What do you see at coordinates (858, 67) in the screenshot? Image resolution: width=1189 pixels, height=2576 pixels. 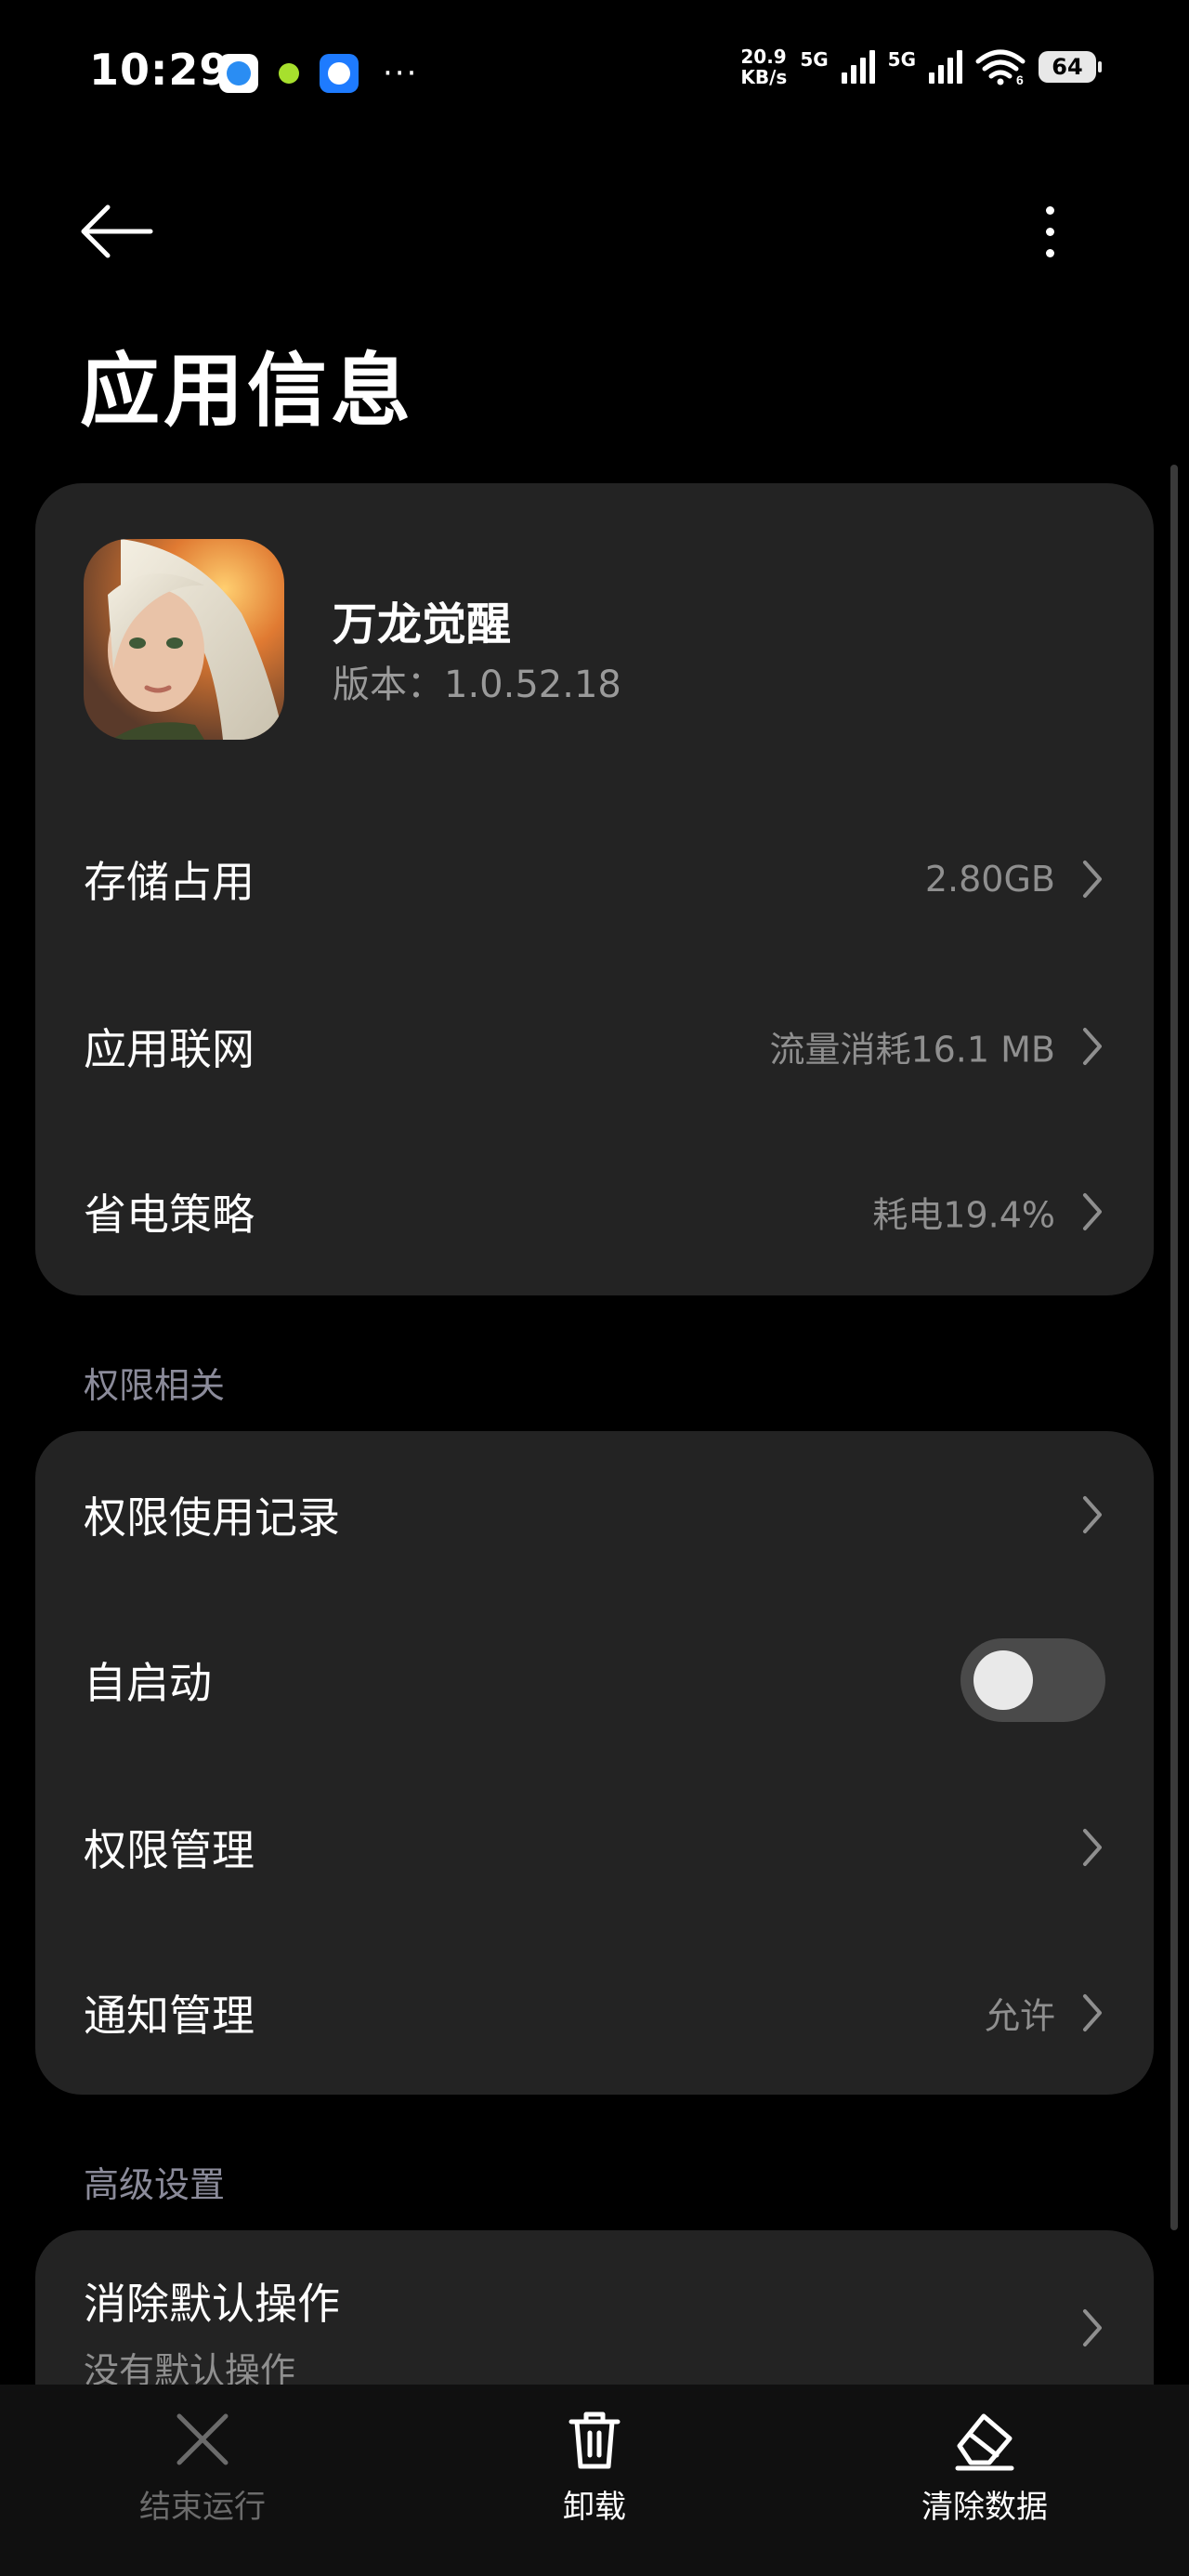 I see `cell-signal-icon` at bounding box center [858, 67].